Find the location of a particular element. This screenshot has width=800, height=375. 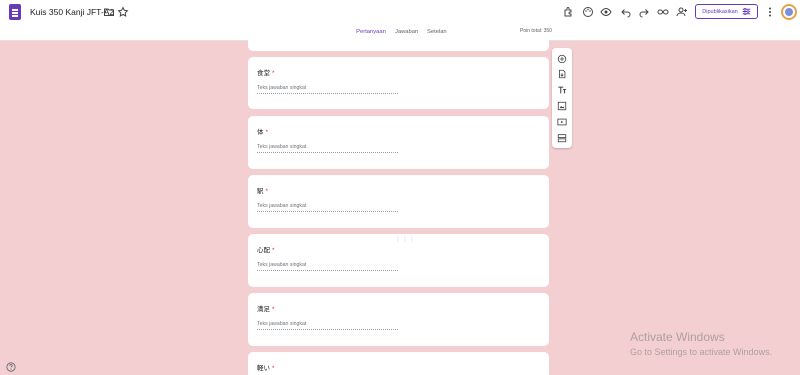

drag-handle-icon: ⋮⋮⋮ is located at coordinates (405, 239).